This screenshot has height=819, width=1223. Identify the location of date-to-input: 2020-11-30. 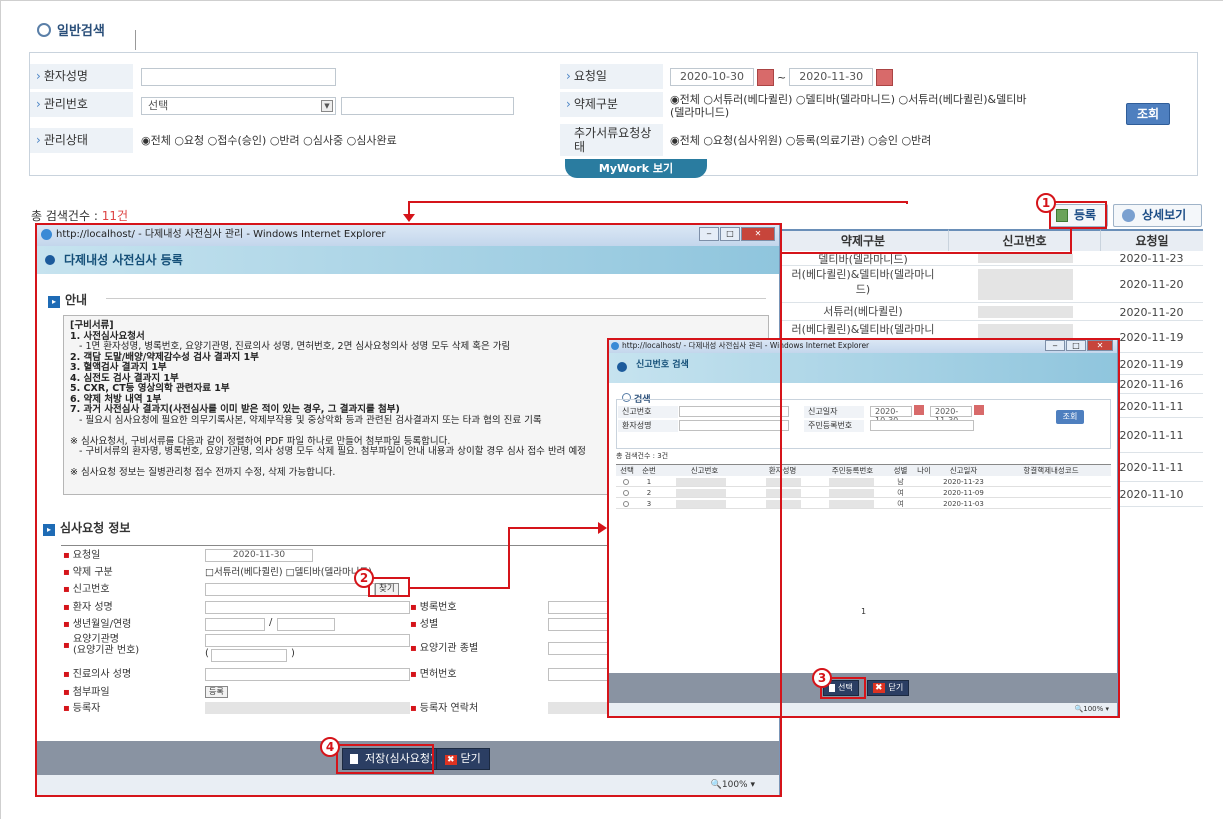
(831, 77).